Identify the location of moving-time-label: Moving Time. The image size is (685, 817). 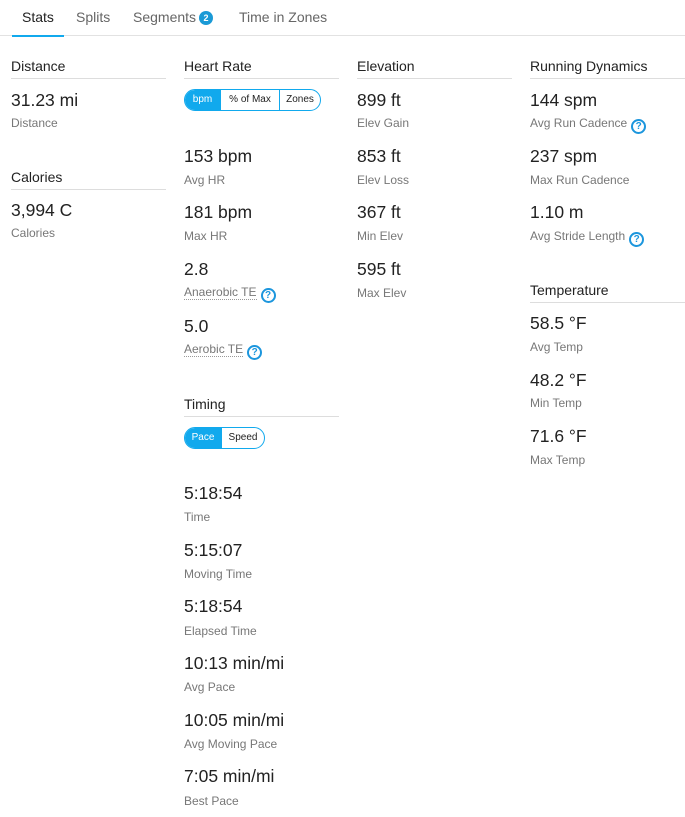
(218, 574).